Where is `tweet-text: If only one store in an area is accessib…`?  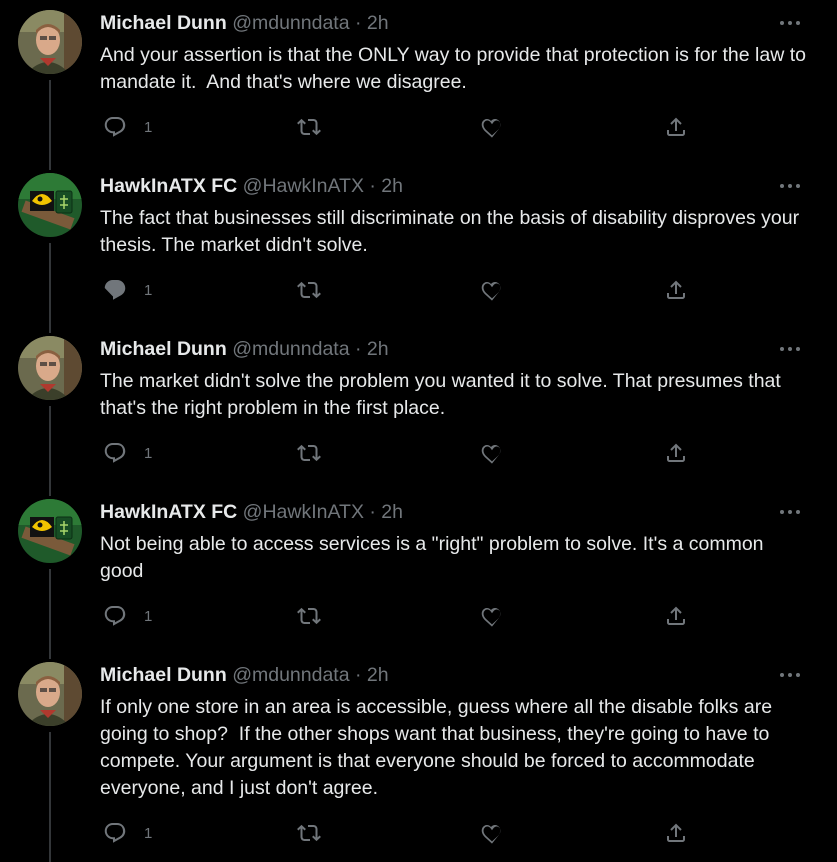
tweet-text: If only one store in an area is accessib… is located at coordinates (439, 747).